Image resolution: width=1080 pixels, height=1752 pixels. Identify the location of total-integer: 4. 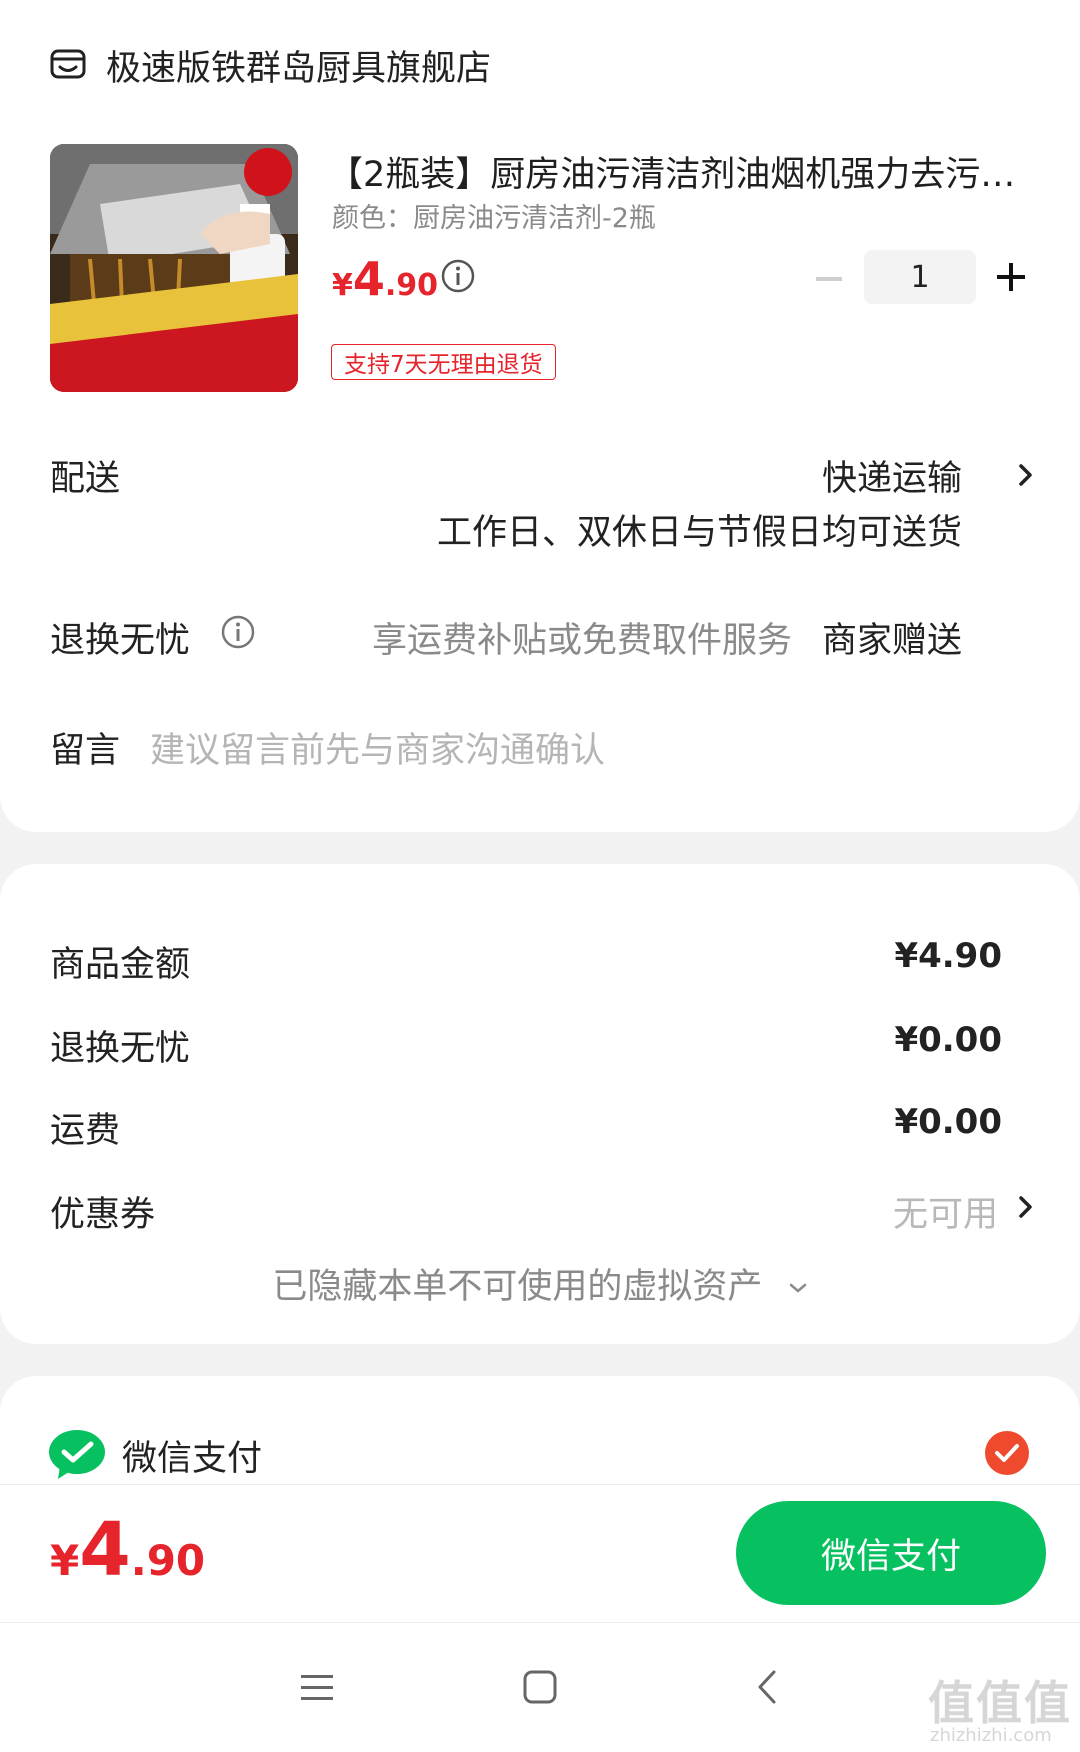
(105, 1550).